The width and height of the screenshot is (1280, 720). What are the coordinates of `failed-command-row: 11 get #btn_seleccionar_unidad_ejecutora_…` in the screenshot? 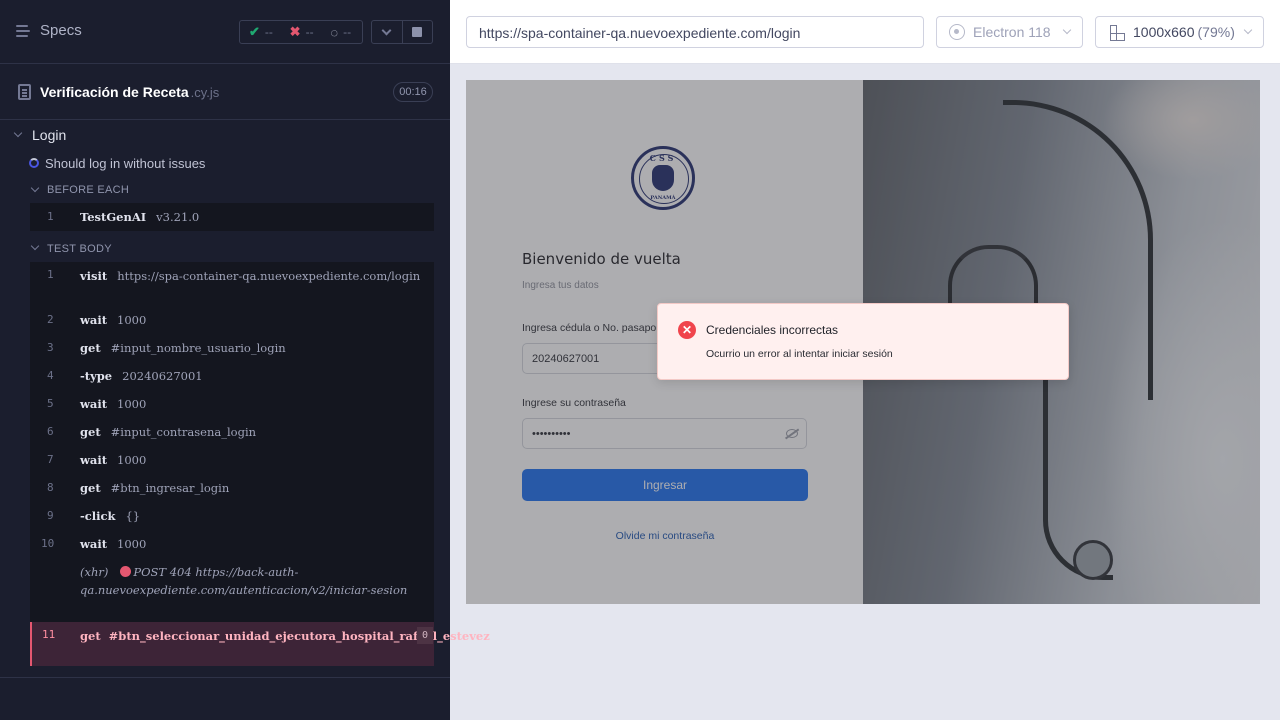 It's located at (260, 644).